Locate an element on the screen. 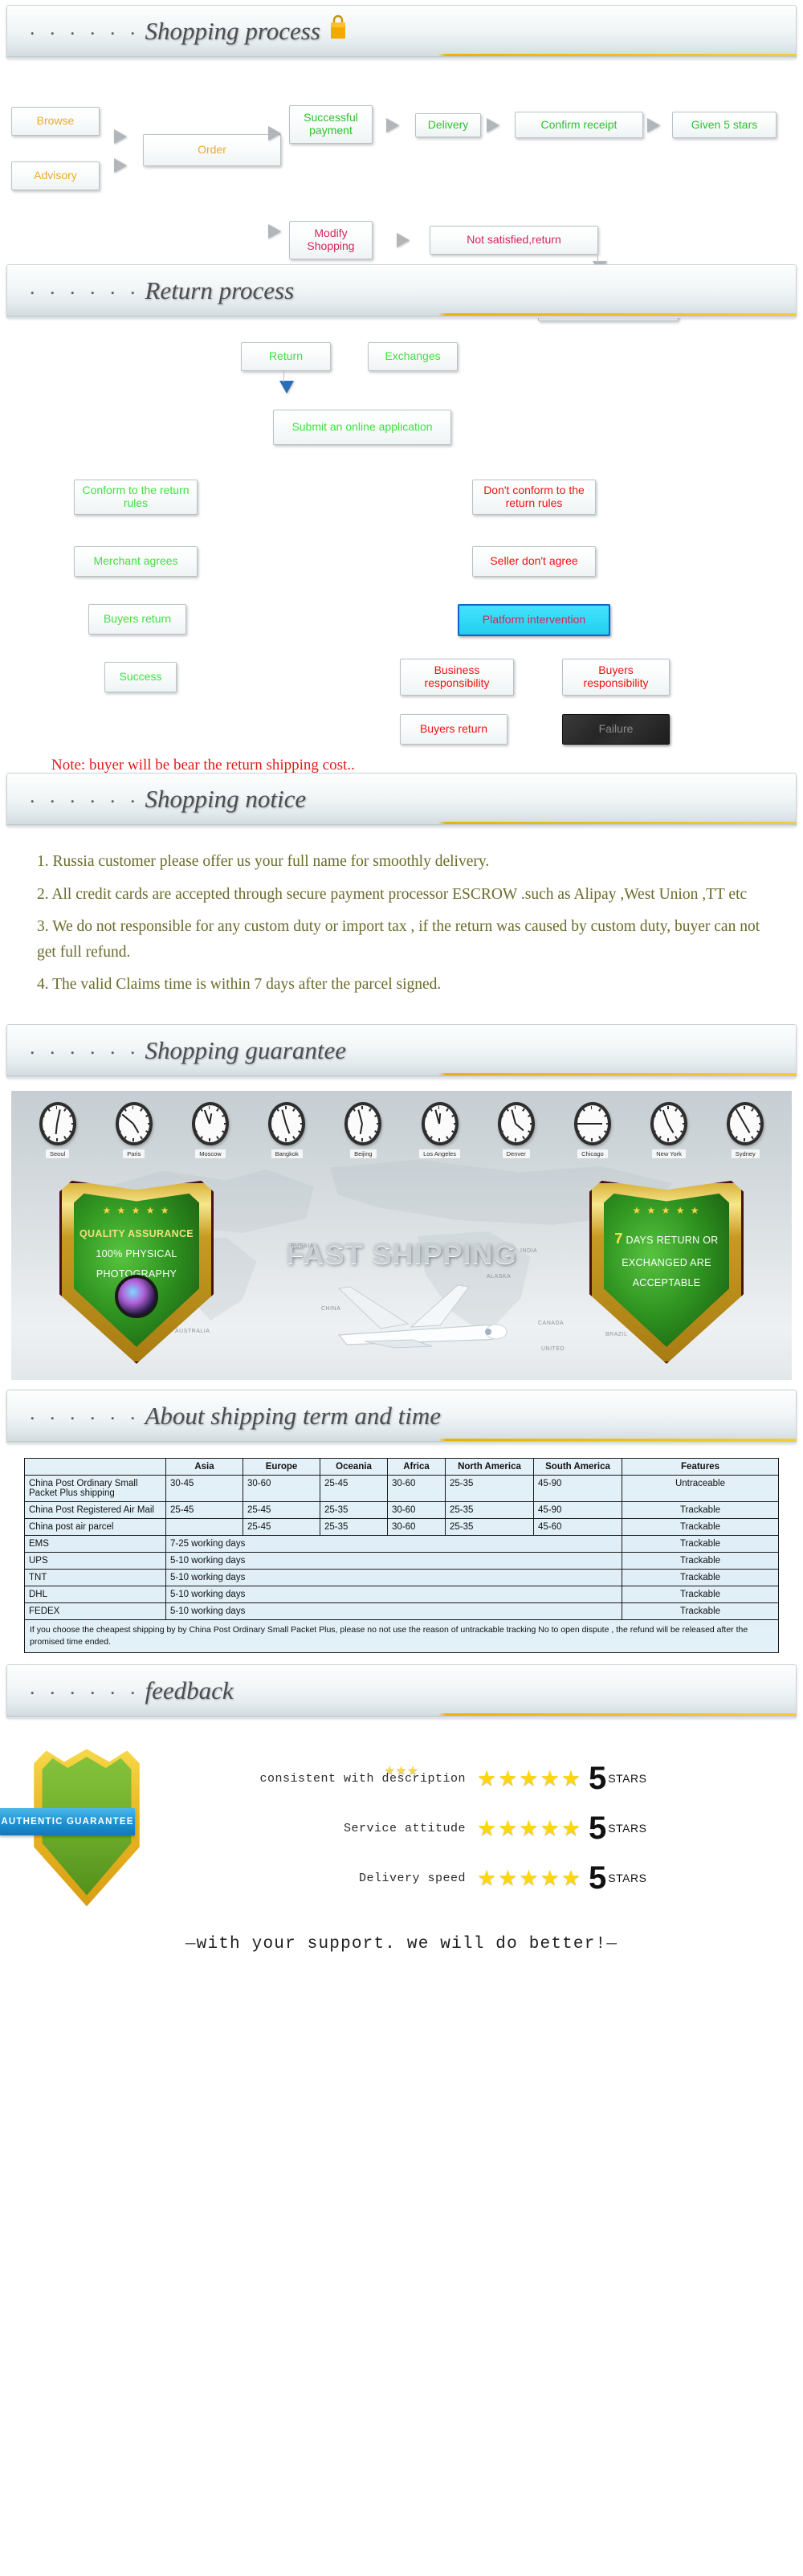 Image resolution: width=803 pixels, height=2576 pixels. map-label-russia: RUSSIA is located at coordinates (303, 1246).